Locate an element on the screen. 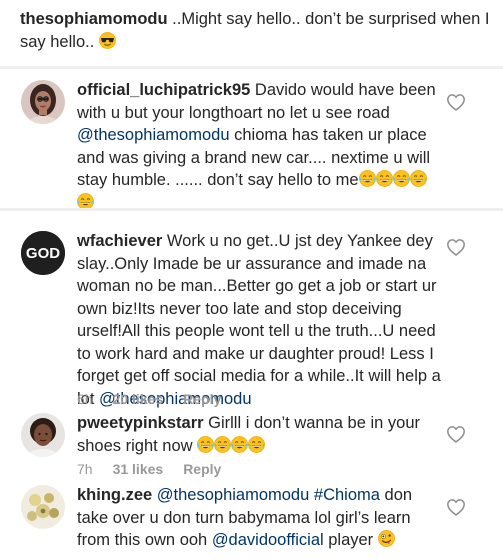  comment-meta: 7h 31 likes Reply is located at coordinates (159, 469).